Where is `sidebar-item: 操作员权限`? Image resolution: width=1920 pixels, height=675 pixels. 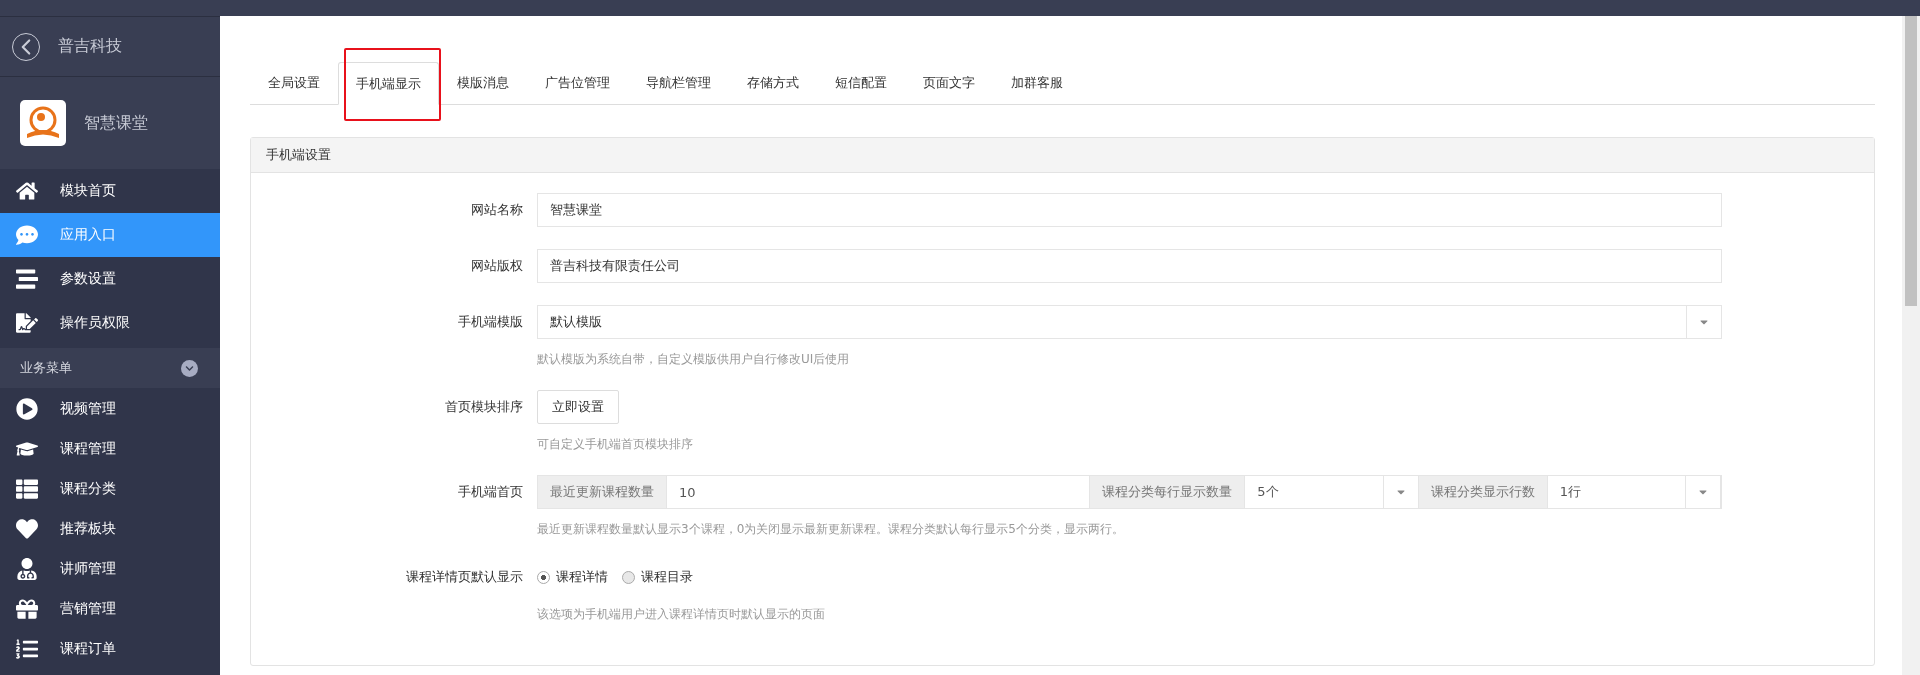
sidebar-item: 操作员权限 is located at coordinates (110, 323).